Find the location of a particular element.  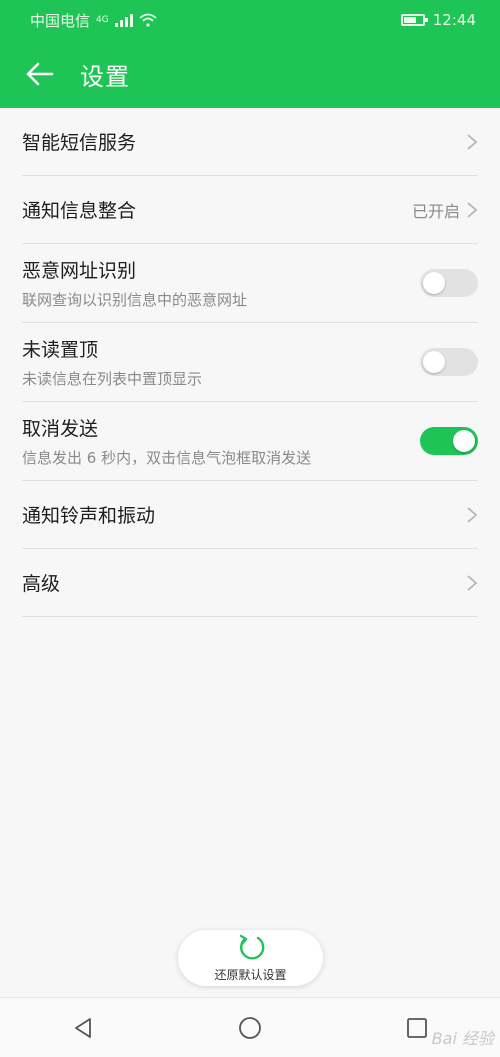

setting-subtitle: 未读信息在列表中置顶显示 is located at coordinates (112, 379).